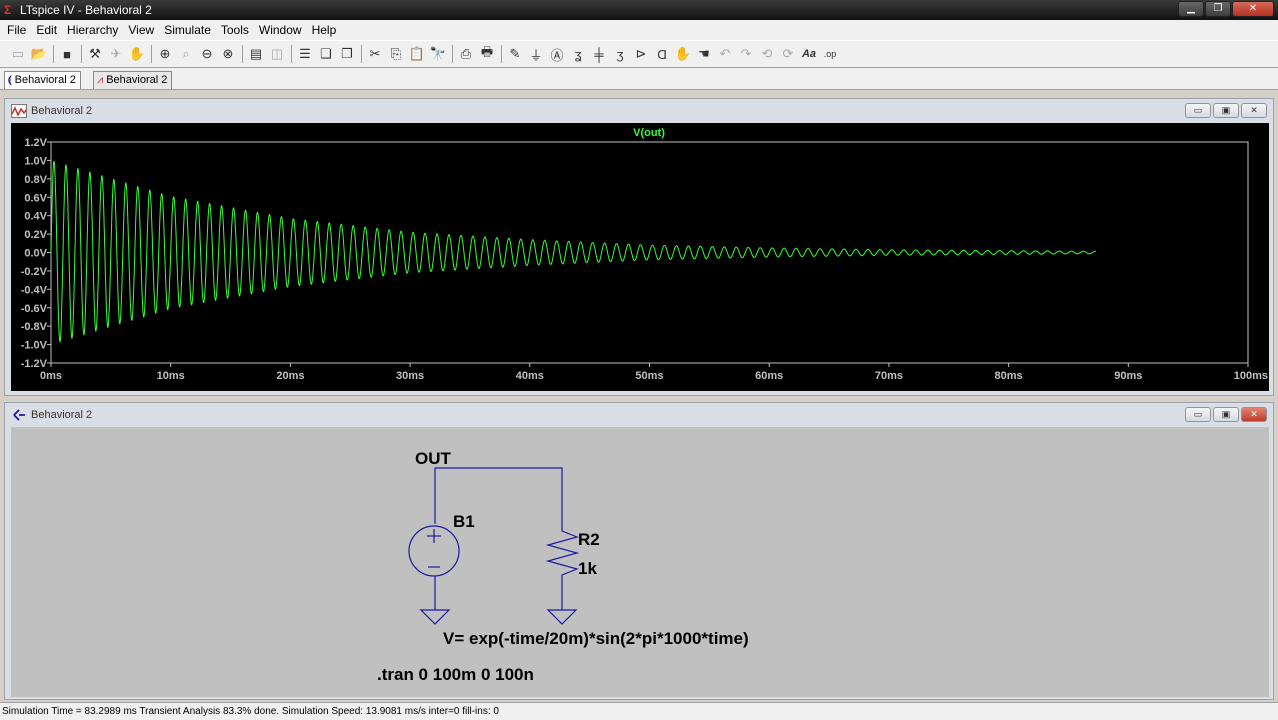 This screenshot has width=1278, height=720. What do you see at coordinates (396, 54) in the screenshot?
I see `copy-icon: ⎘` at bounding box center [396, 54].